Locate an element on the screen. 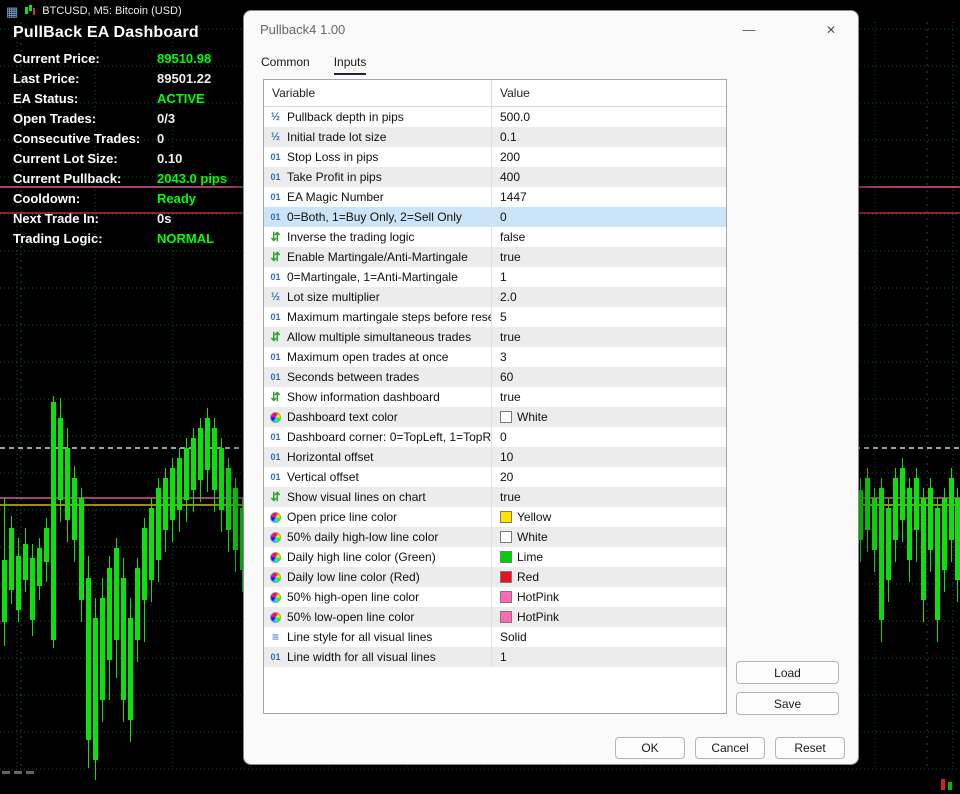  param-row: 01 Horizontal offset 10 is located at coordinates (495, 457).